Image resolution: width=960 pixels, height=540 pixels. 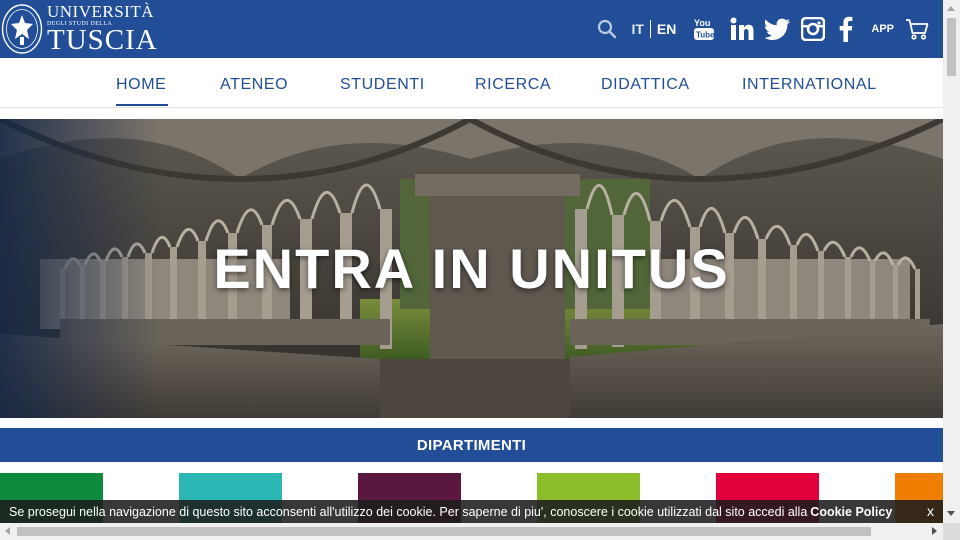 I want to click on nav-active-indicator, so click(x=142, y=105).